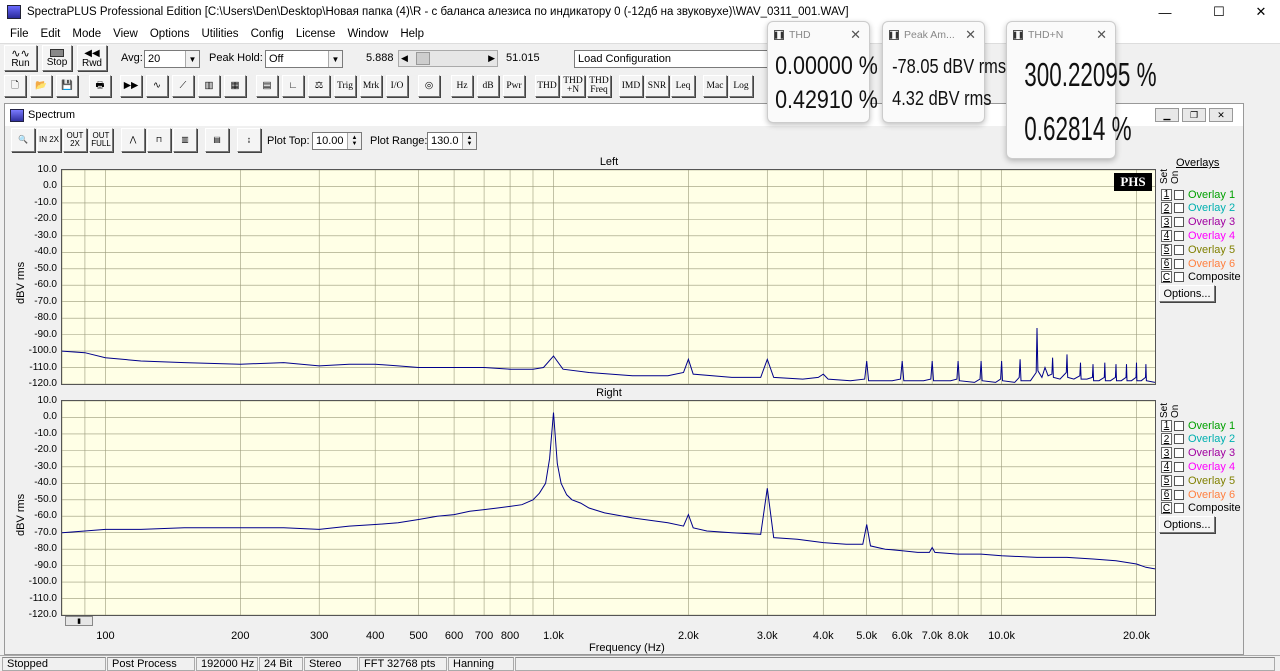 This screenshot has width=1280, height=671. I want to click on left-overlay-set-button: 3, so click(1166, 222).